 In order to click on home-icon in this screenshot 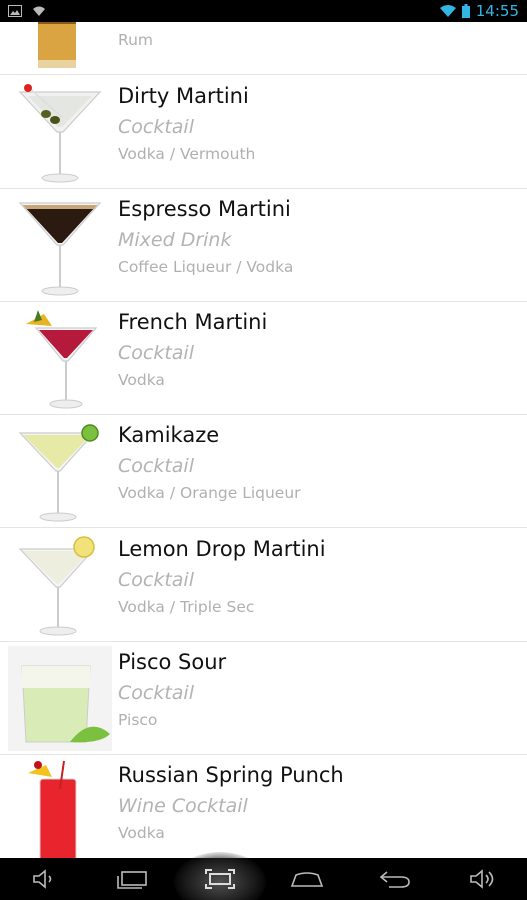, I will do `click(307, 879)`.